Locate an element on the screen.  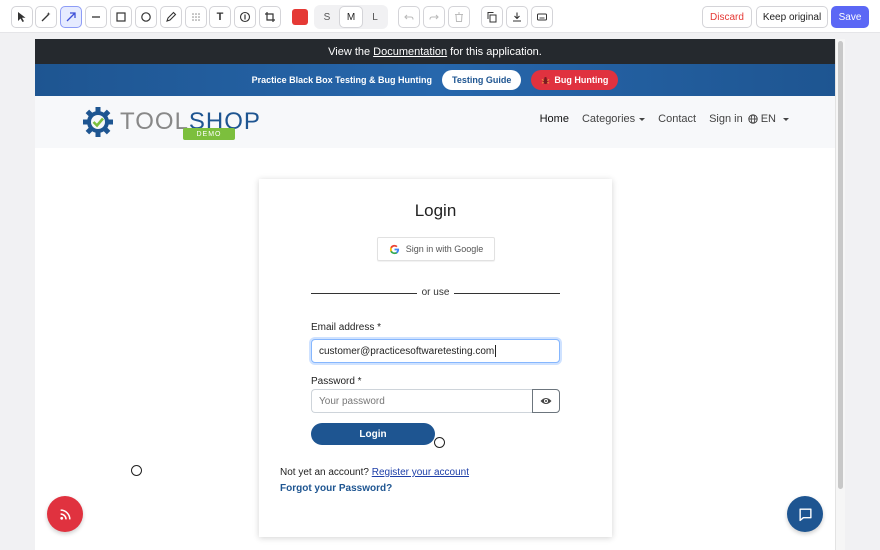
bug-icon is located at coordinates (546, 80).